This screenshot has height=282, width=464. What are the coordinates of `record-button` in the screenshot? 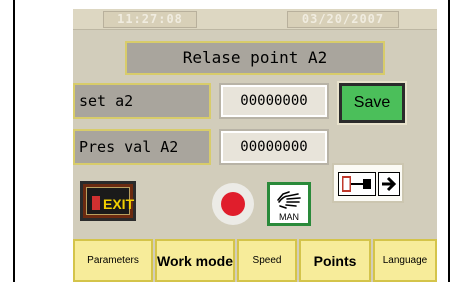 It's located at (233, 204).